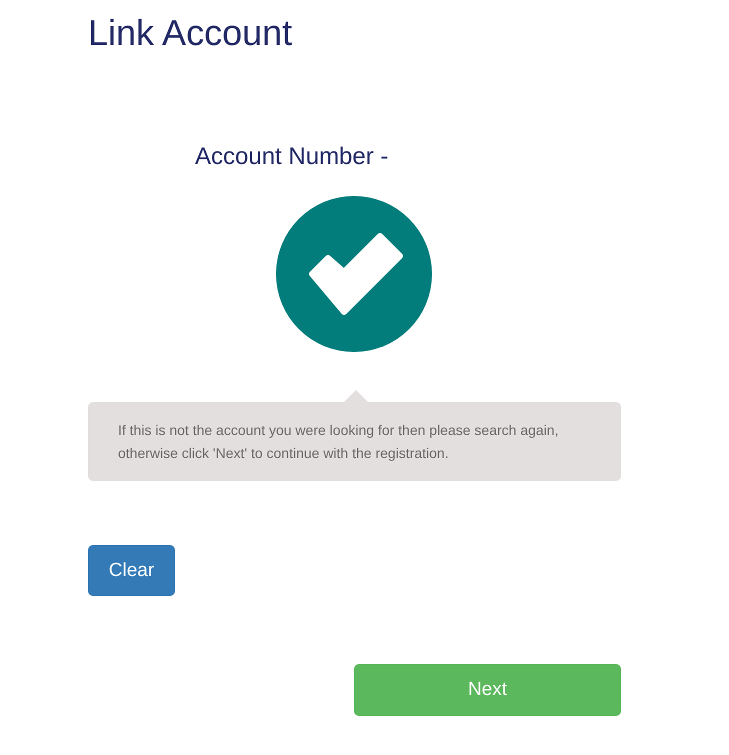  I want to click on account-number-label: Account Number -, so click(291, 157).